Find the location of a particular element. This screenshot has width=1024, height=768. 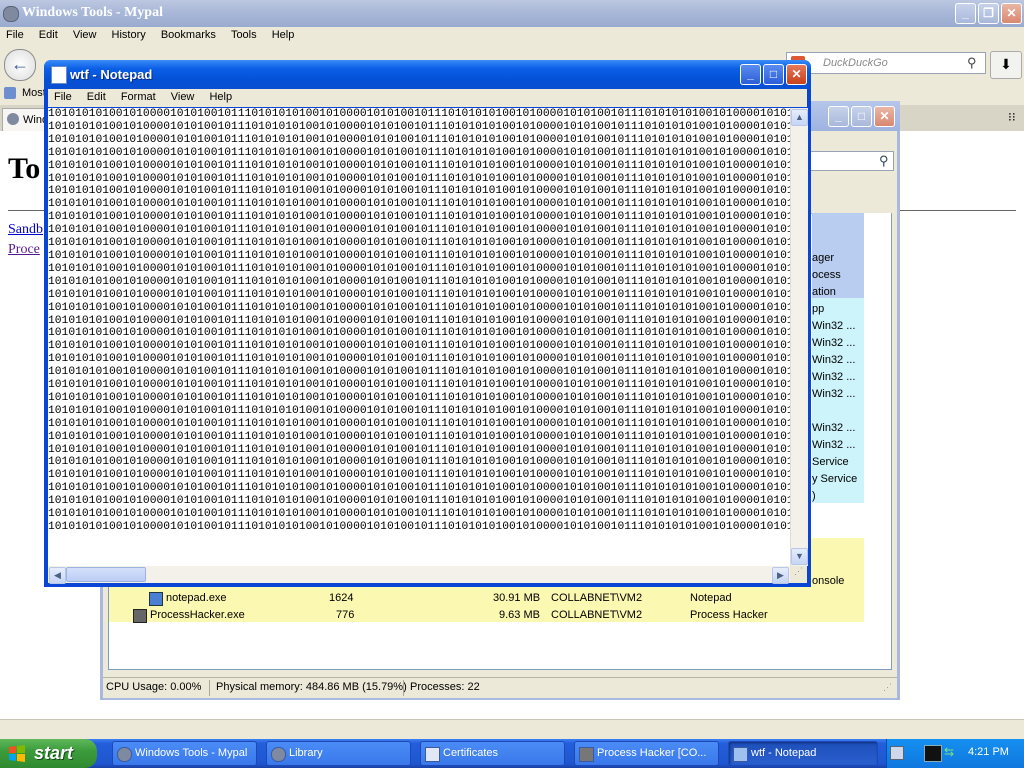

menu-view: View is located at coordinates (85, 35).